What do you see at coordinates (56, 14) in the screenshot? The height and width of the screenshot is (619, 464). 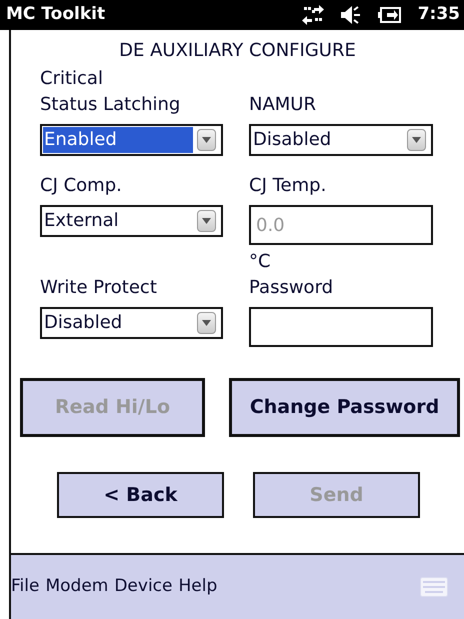 I see `app-title: MC Toolkit` at bounding box center [56, 14].